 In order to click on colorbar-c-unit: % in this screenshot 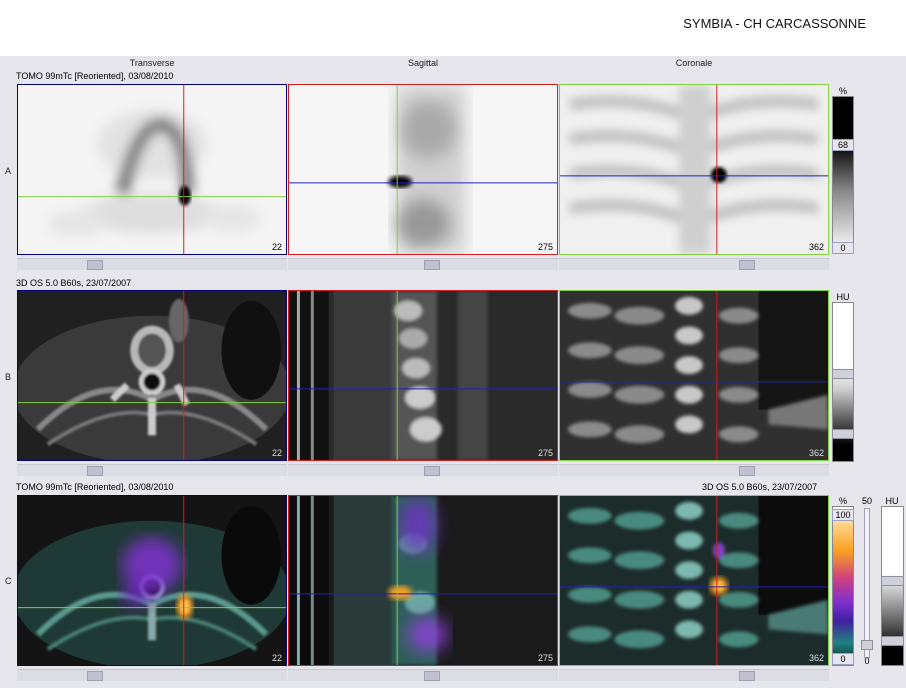, I will do `click(842, 501)`.